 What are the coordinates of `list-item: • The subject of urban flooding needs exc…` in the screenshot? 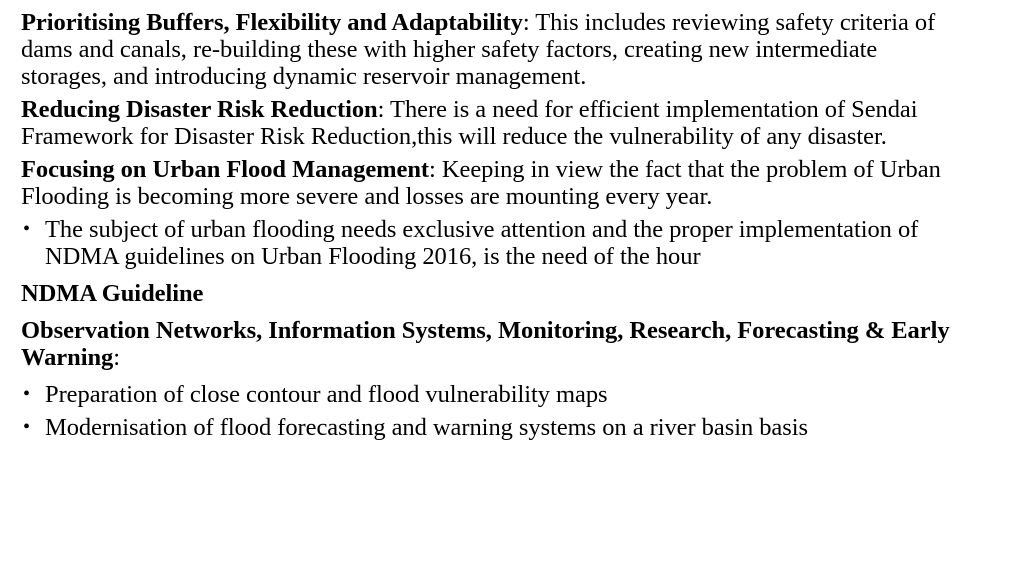 It's located at (505, 243).